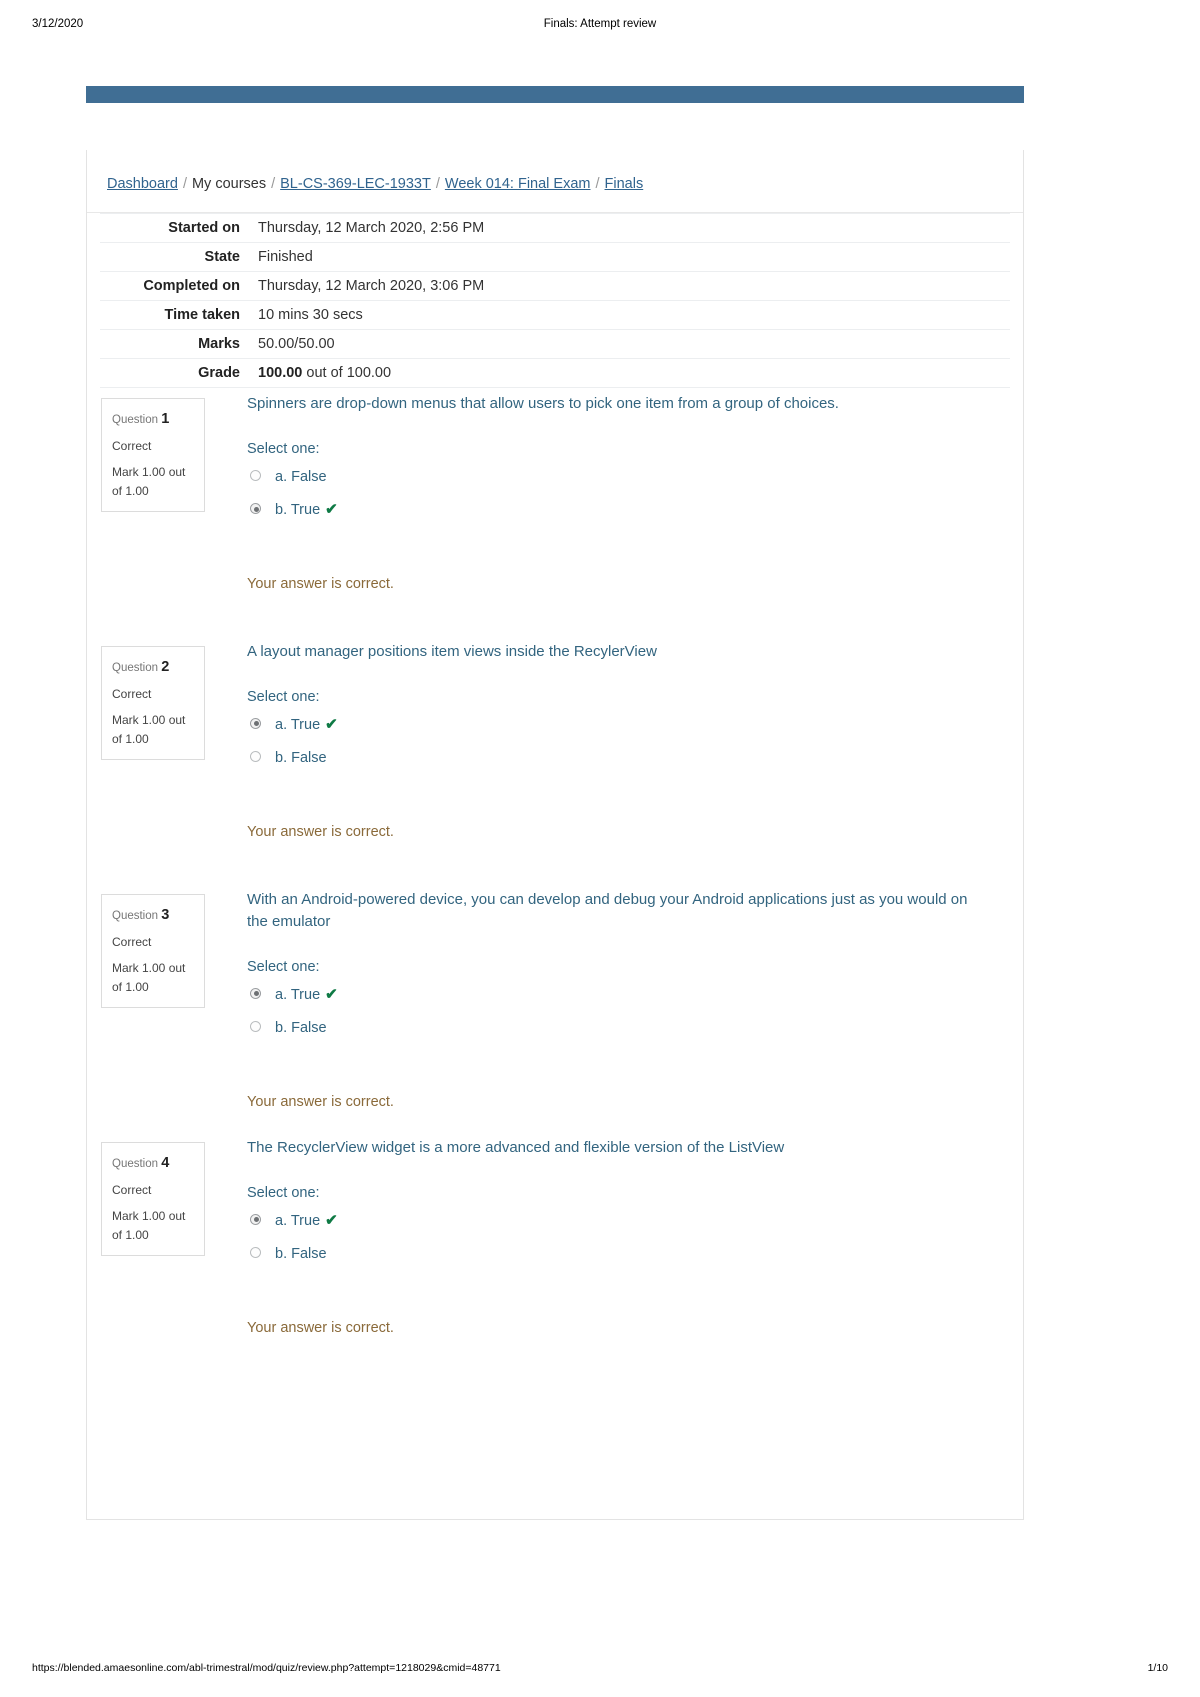 This screenshot has width=1200, height=1697. What do you see at coordinates (555, 315) in the screenshot?
I see `summary-row: Time taken 10 mins 30 secs` at bounding box center [555, 315].